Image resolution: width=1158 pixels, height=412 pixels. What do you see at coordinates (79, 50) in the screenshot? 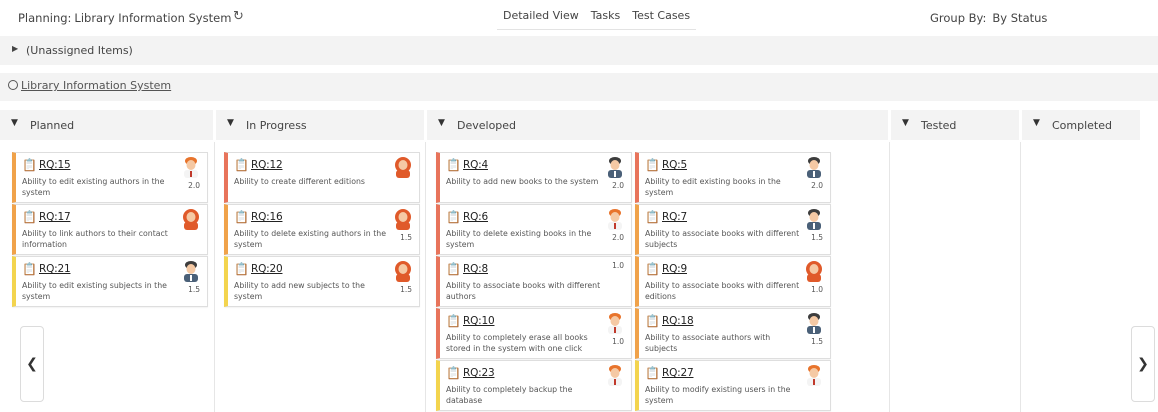
I see `unassigned-items-label: (Unassigned Items)` at bounding box center [79, 50].